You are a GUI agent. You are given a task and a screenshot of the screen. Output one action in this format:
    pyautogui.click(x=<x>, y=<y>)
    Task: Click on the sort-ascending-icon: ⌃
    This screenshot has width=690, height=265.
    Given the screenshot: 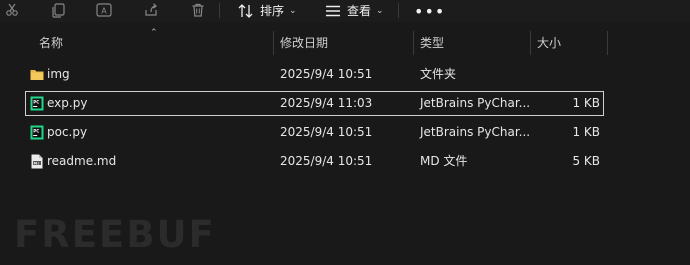 What is the action you would take?
    pyautogui.click(x=154, y=33)
    